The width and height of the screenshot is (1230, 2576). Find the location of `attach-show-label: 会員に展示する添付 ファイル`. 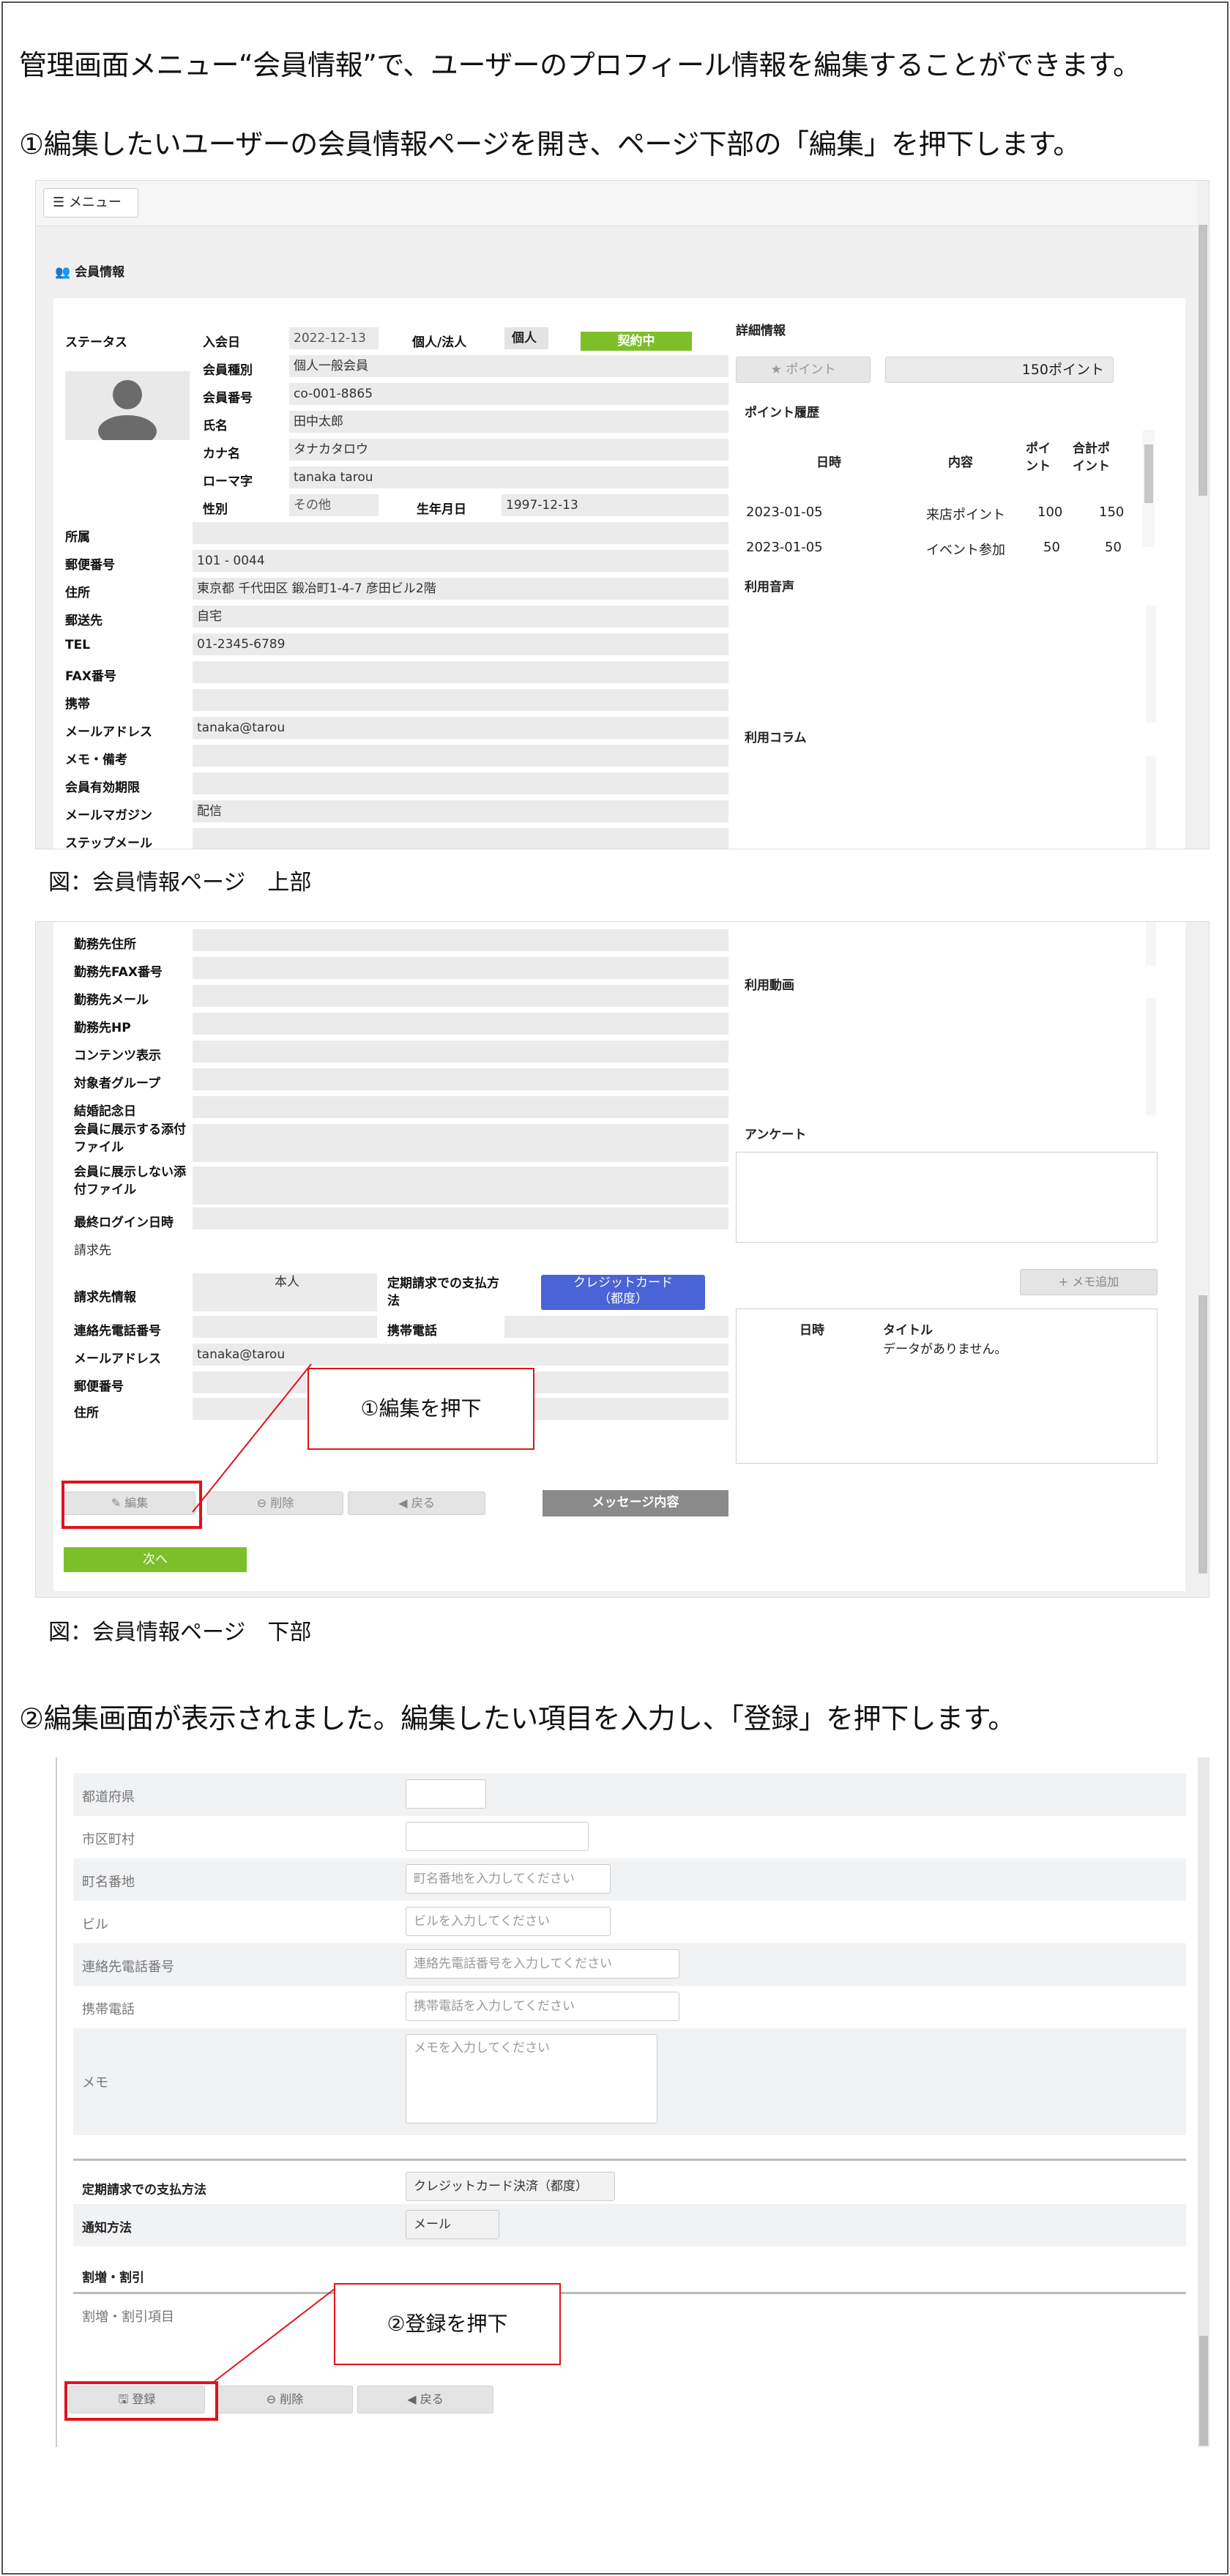

attach-show-label: 会員に展示する添付 ファイル is located at coordinates (130, 1139).